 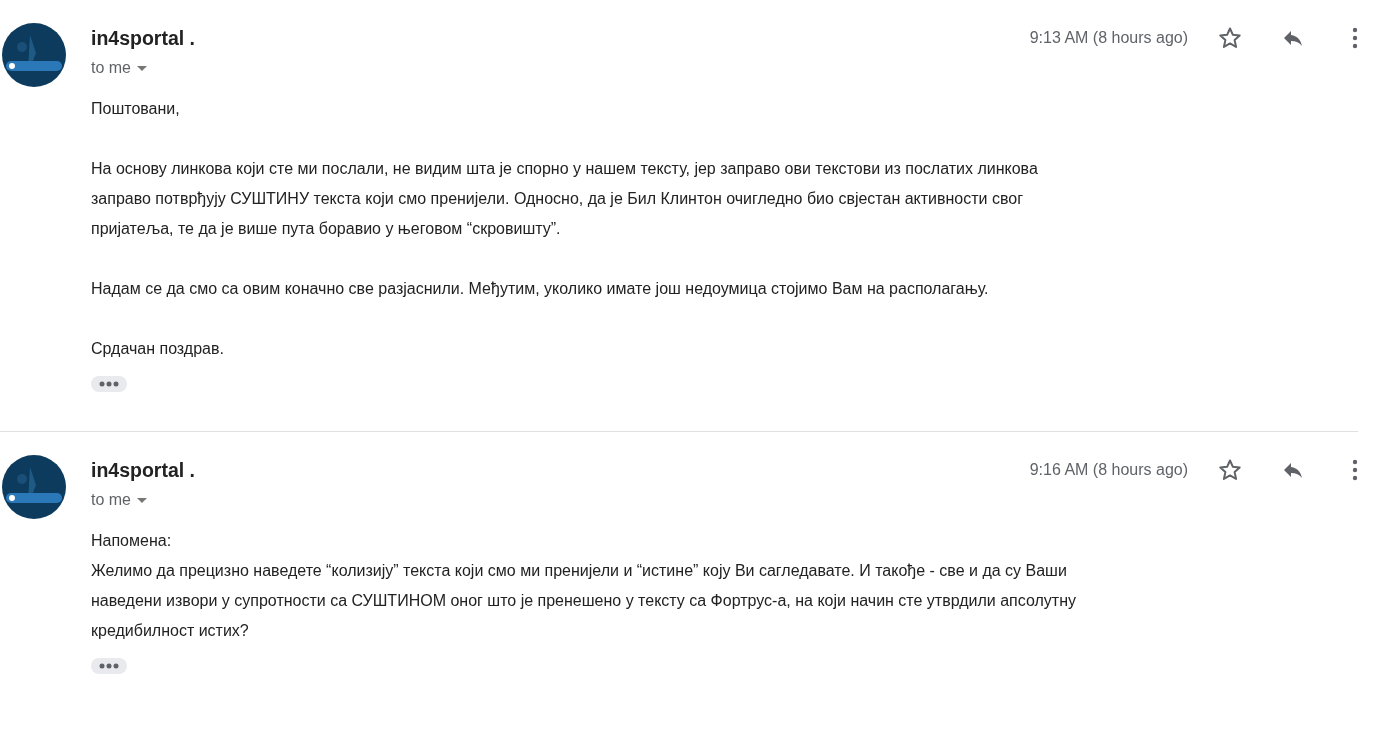 I want to click on message-paragraph: Напомена: Желимо да прецизно наведете “колизију” текста који смо ми пренијели и “истине” коју Ви сагледавате. И такође - све и да су Ваши наведени извори у супротности са СУШТИНОМ оног што је пренешено у тексту са Фортрус-а, на који начин сте утврдили апсолутну кредибилност истих?, so click(x=584, y=586).